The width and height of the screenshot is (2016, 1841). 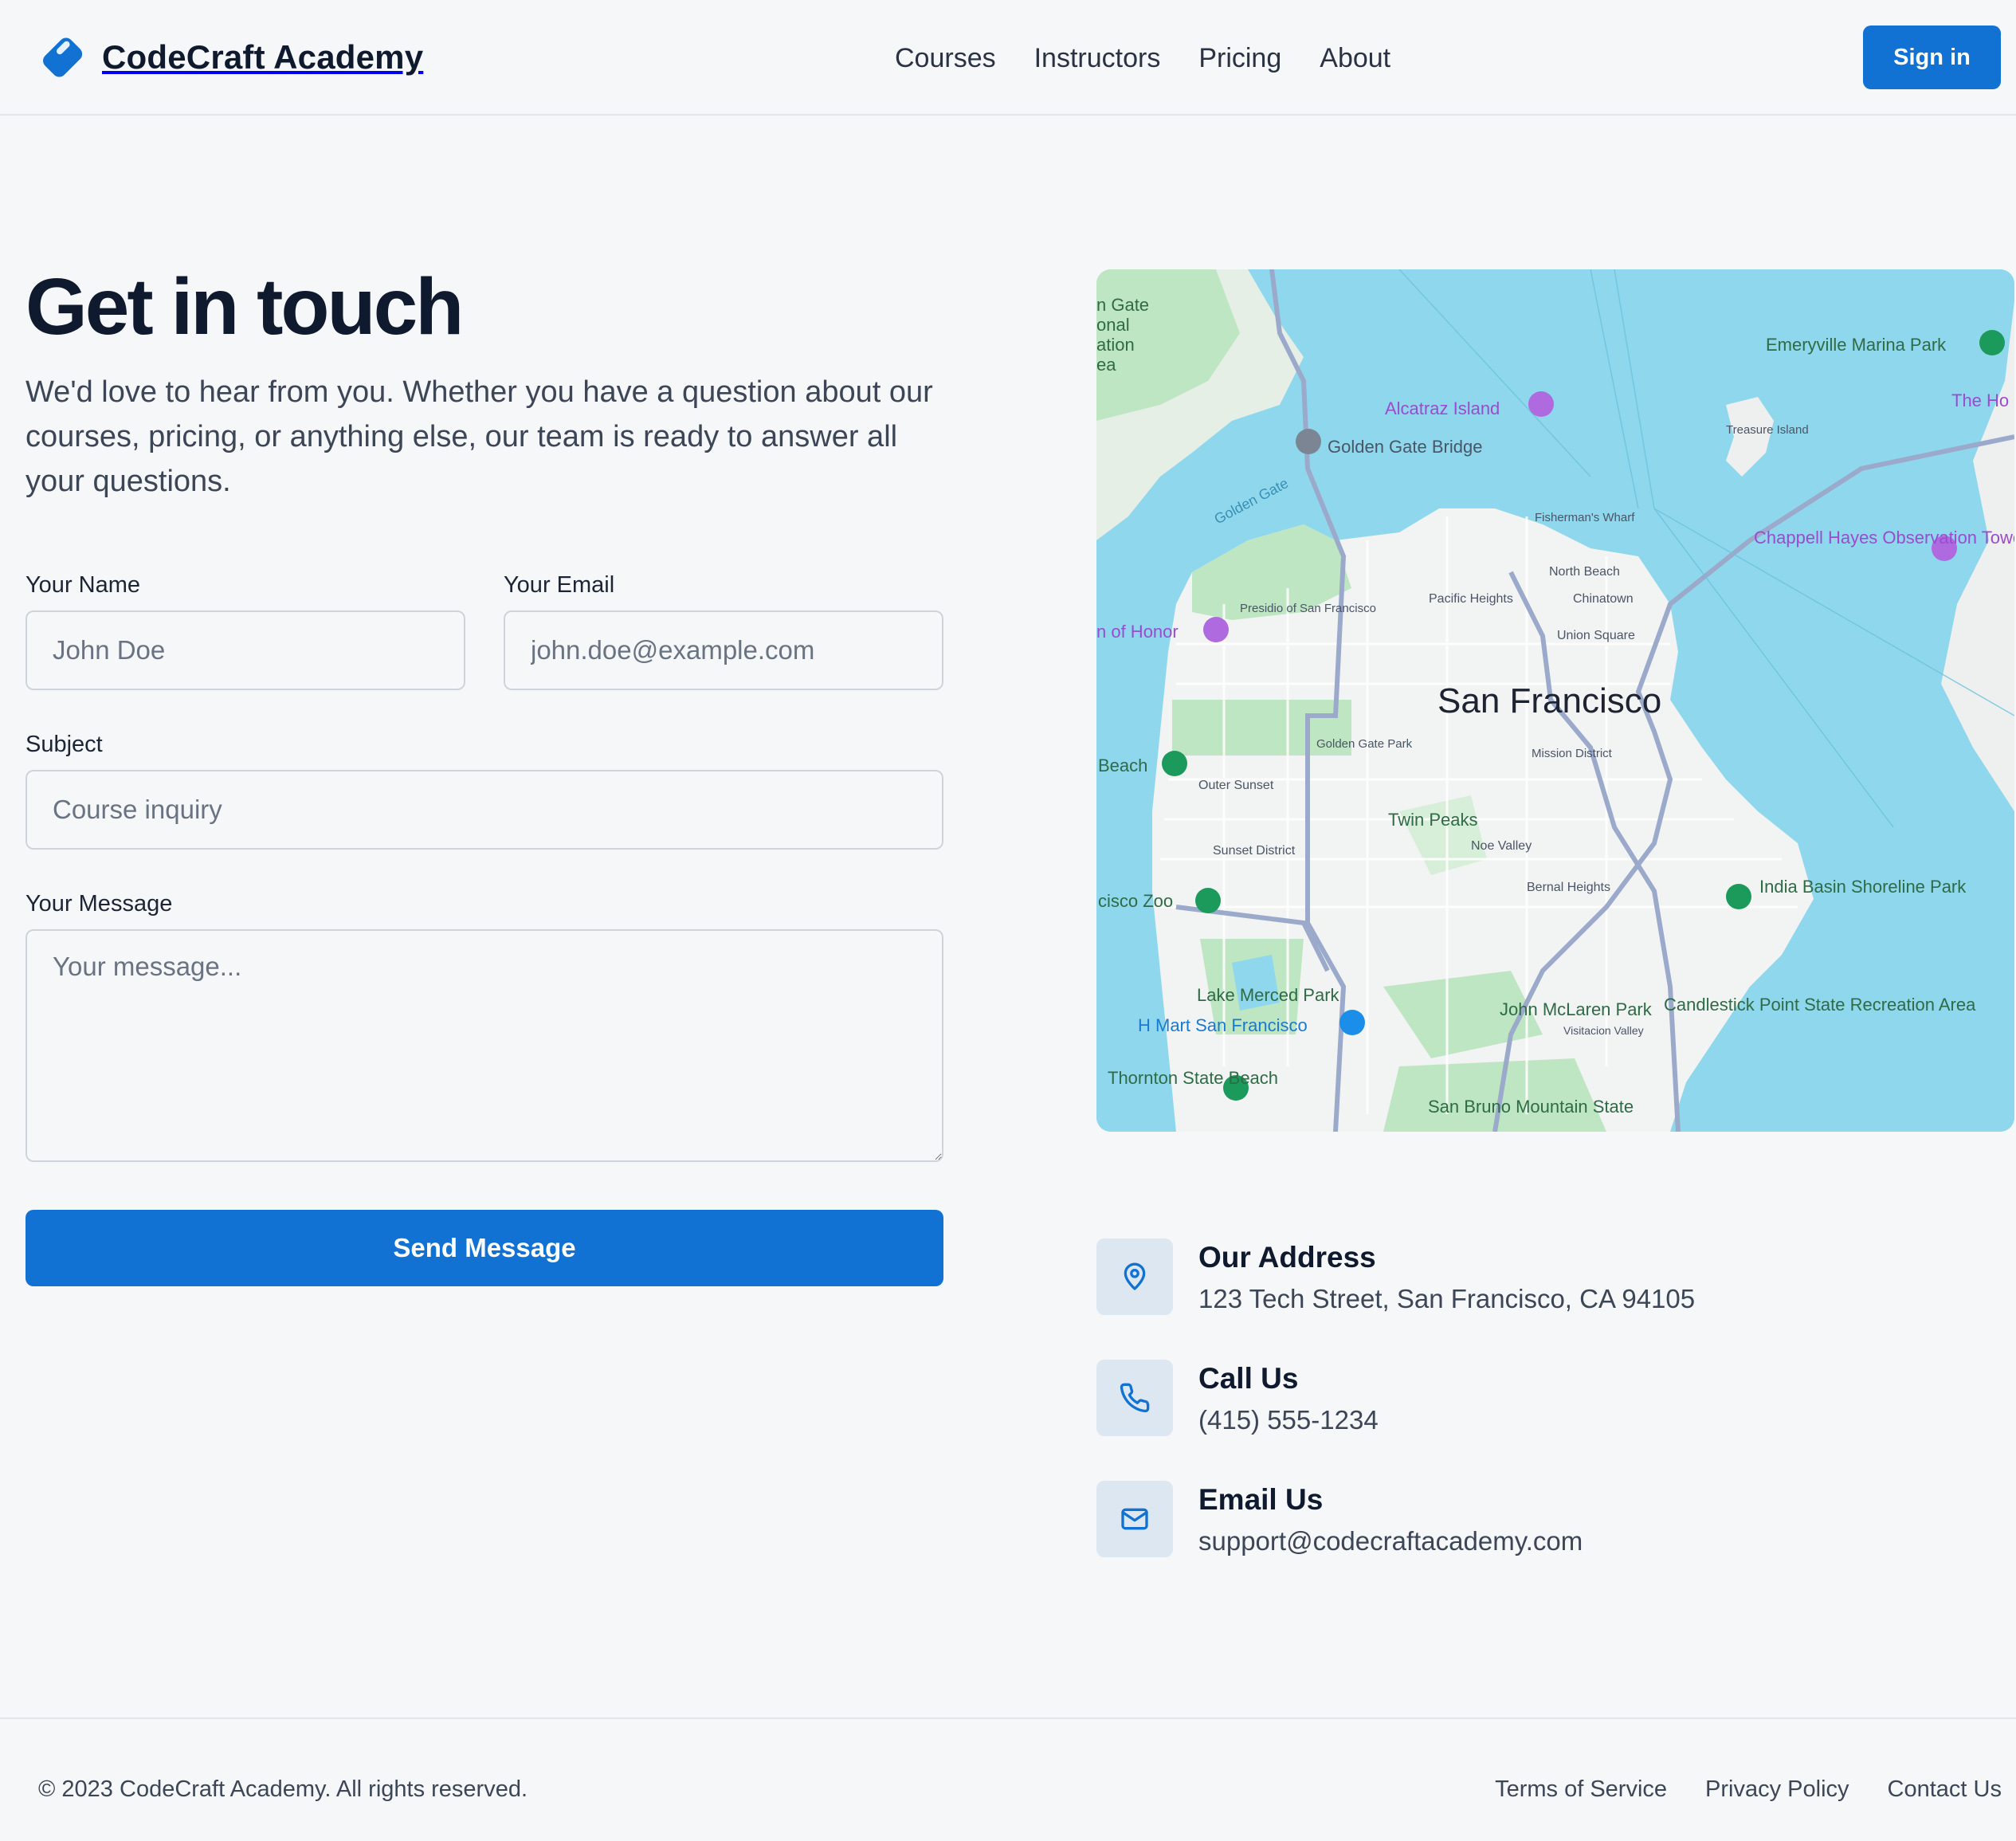 What do you see at coordinates (1945, 1789) in the screenshot?
I see `footer-link-contact: Contact Us` at bounding box center [1945, 1789].